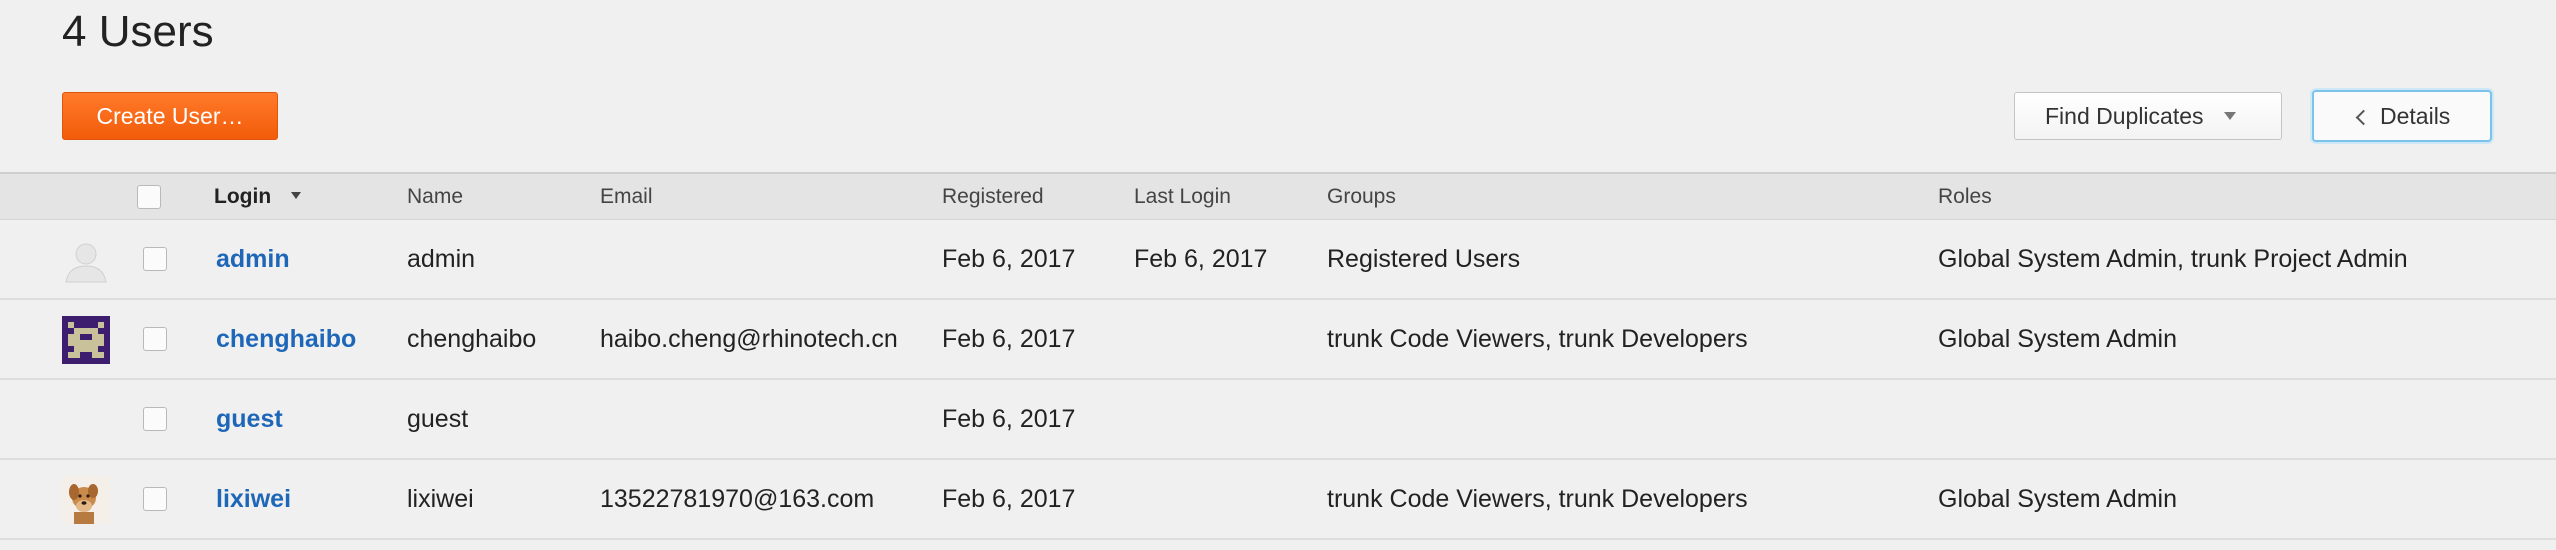  I want to click on select-all-checkbox, so click(149, 197).